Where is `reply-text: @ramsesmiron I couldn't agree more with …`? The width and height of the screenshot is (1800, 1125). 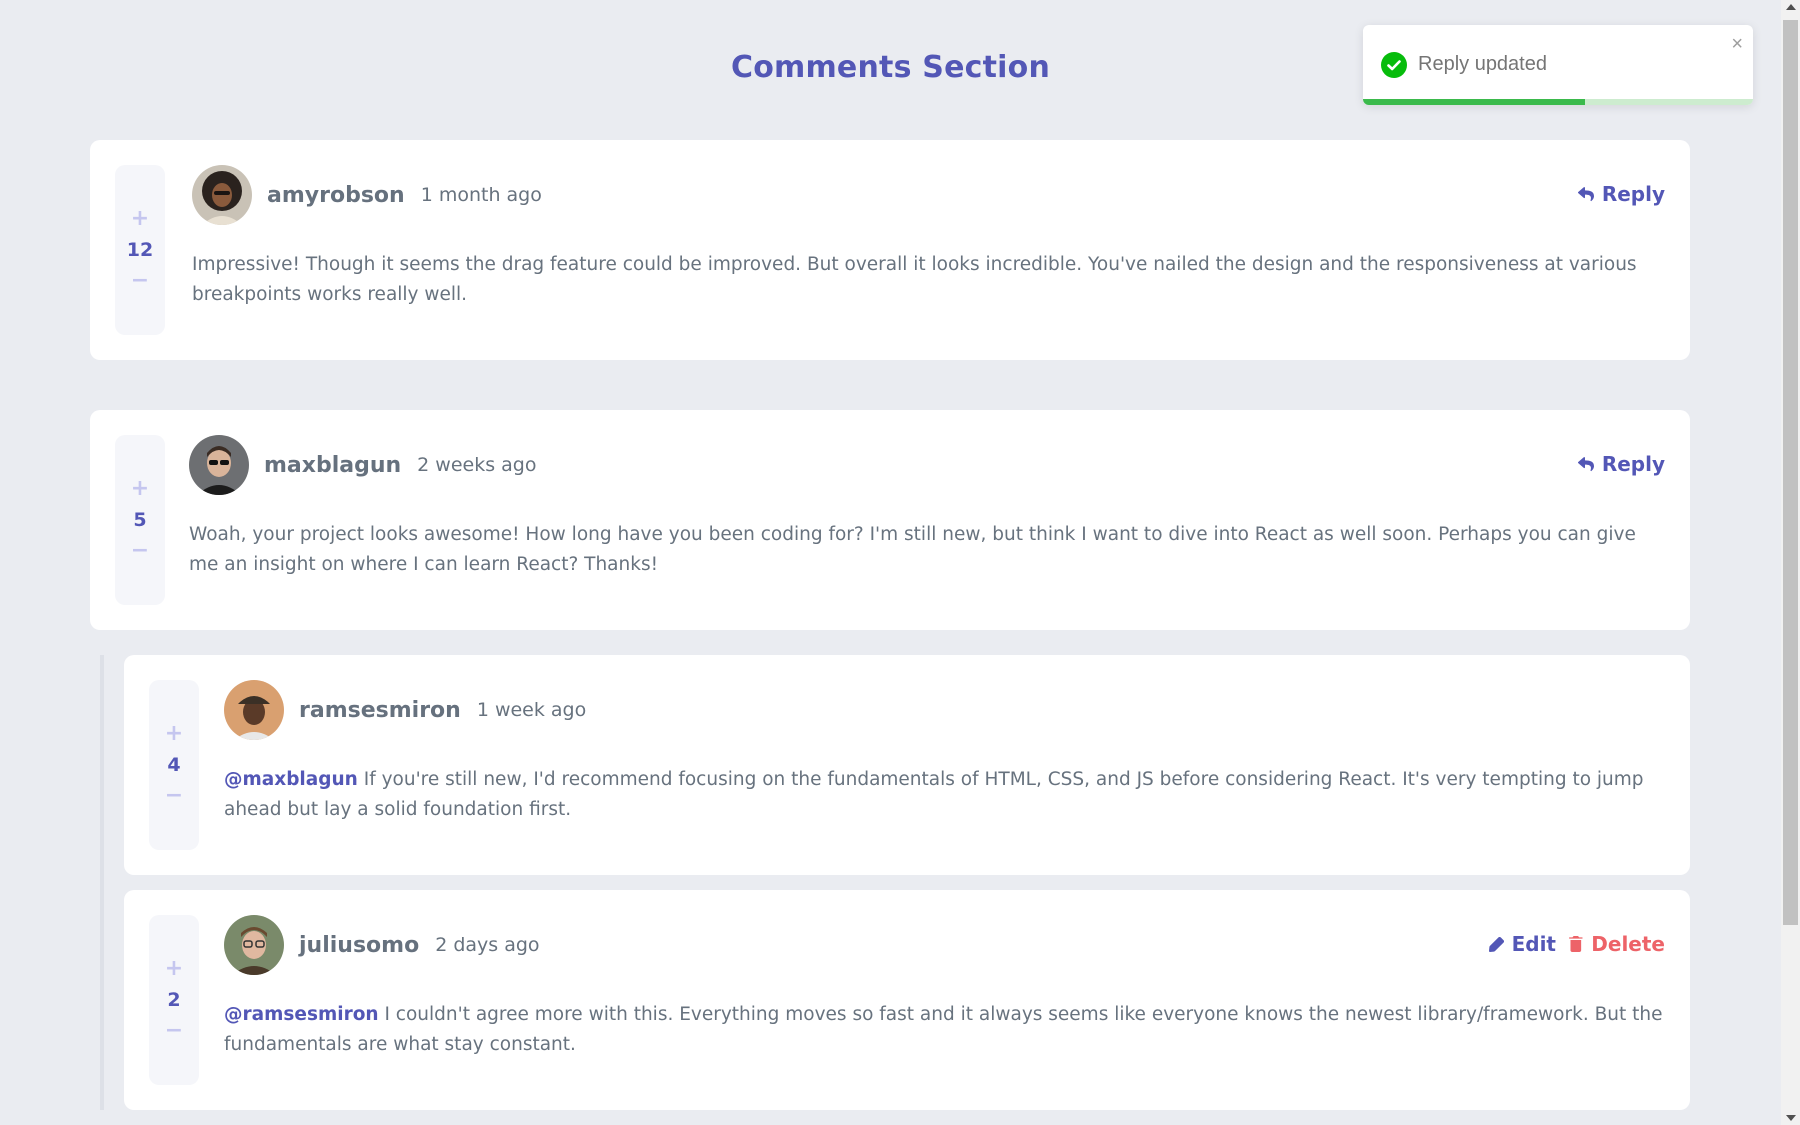 reply-text: @ramsesmiron I couldn't agree more with … is located at coordinates (944, 1030).